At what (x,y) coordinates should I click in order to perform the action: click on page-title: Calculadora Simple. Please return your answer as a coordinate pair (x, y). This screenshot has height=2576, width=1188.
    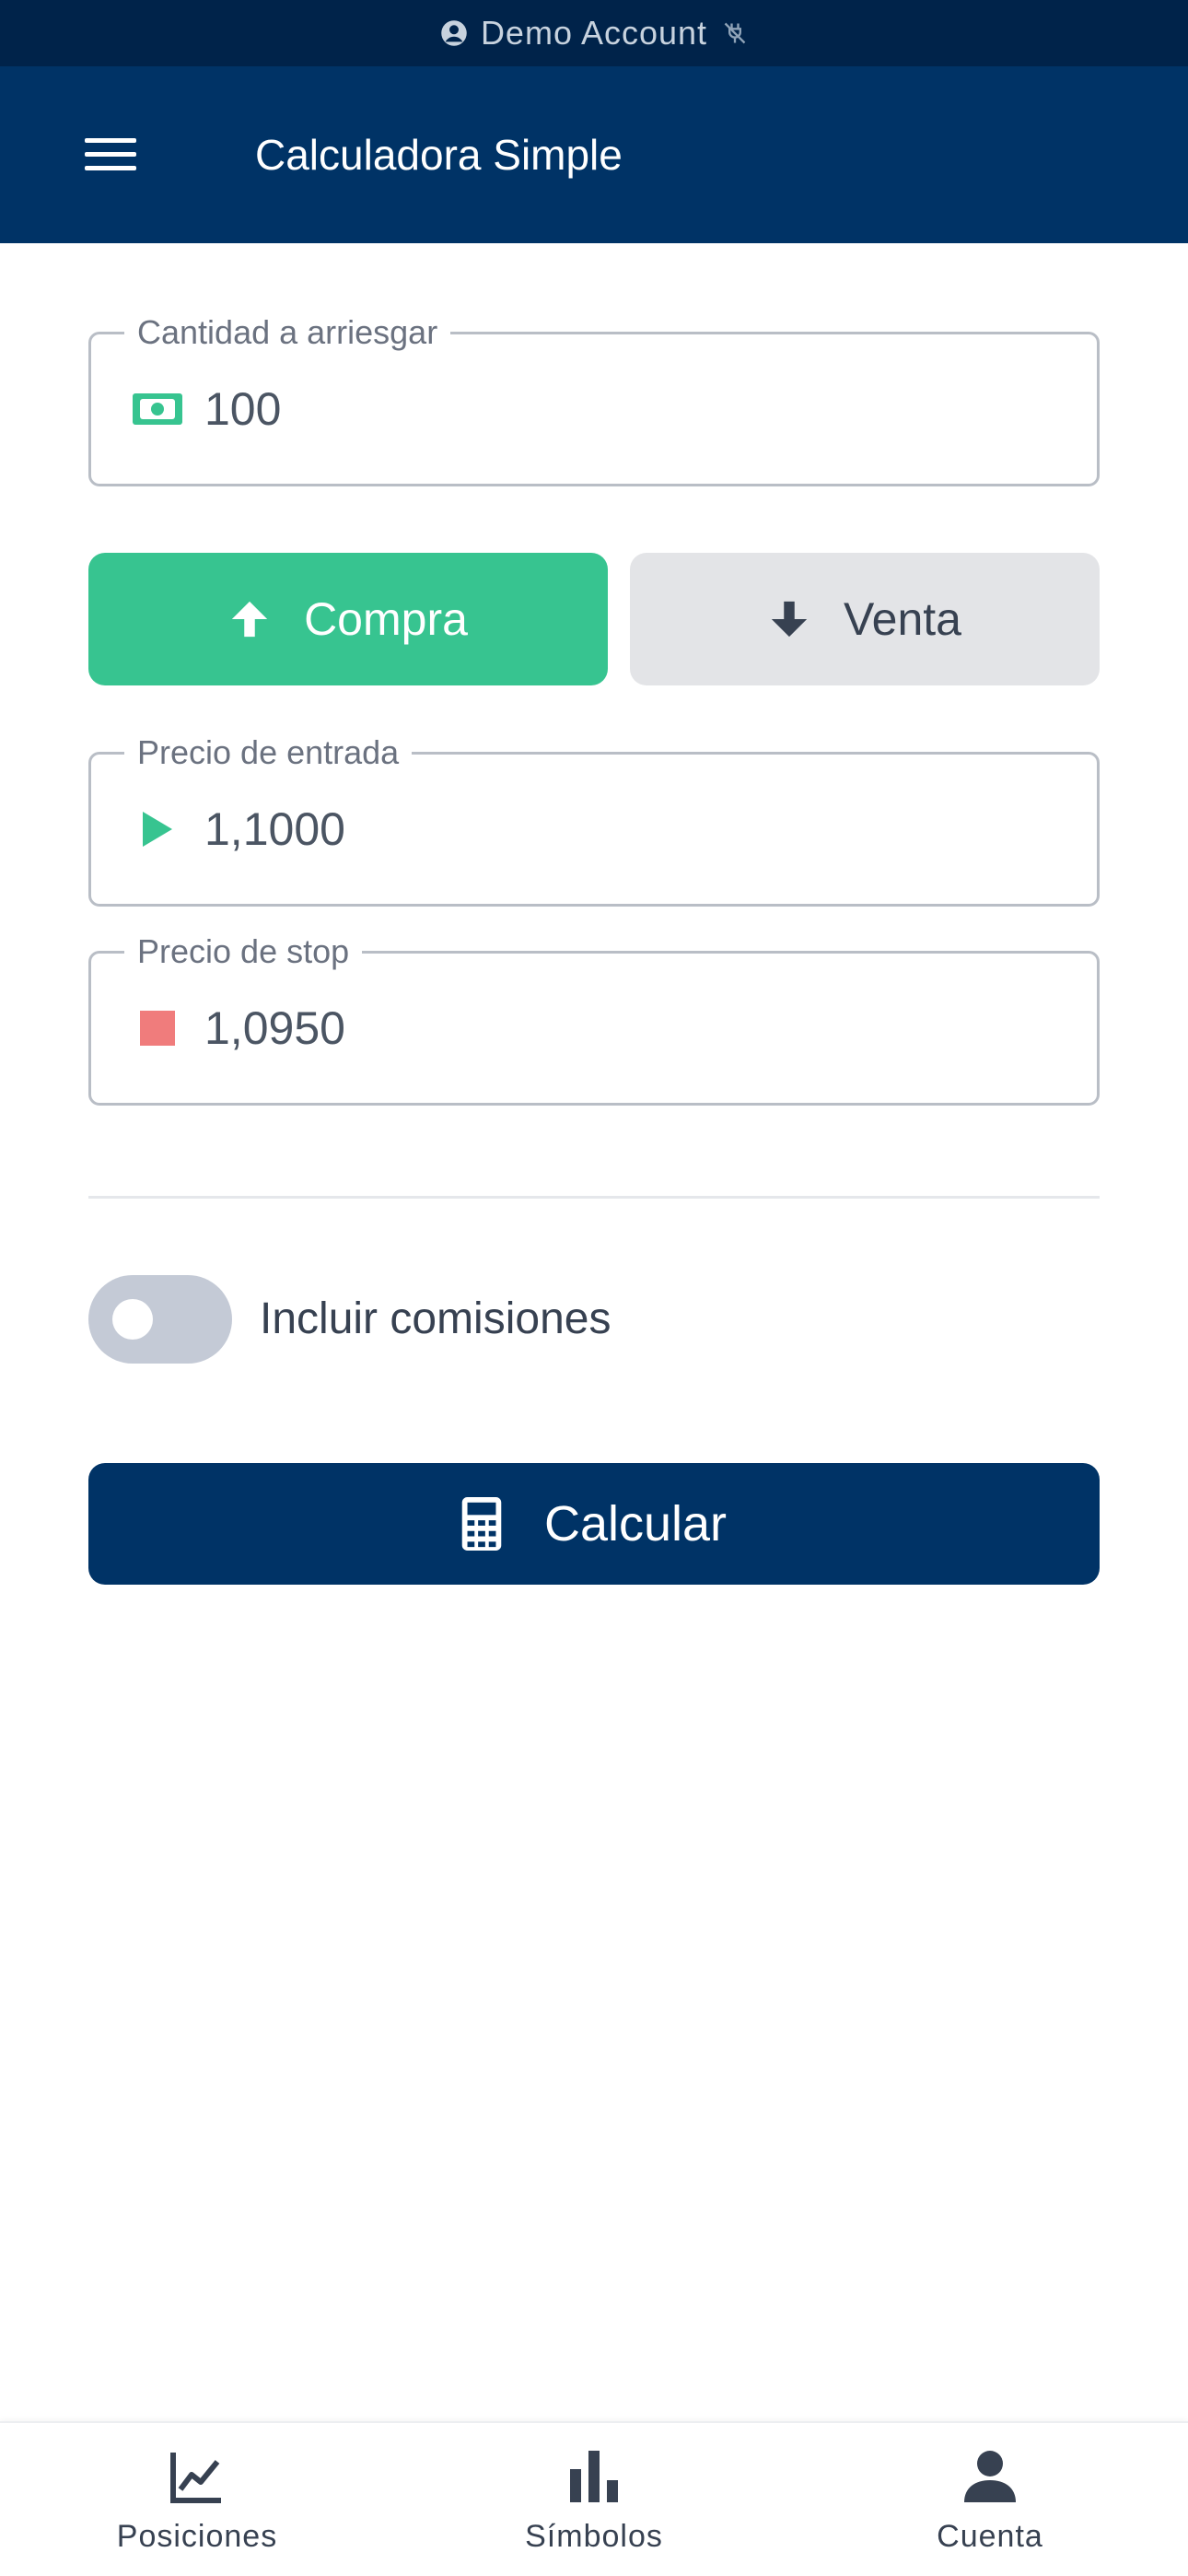
    Looking at the image, I should click on (439, 155).